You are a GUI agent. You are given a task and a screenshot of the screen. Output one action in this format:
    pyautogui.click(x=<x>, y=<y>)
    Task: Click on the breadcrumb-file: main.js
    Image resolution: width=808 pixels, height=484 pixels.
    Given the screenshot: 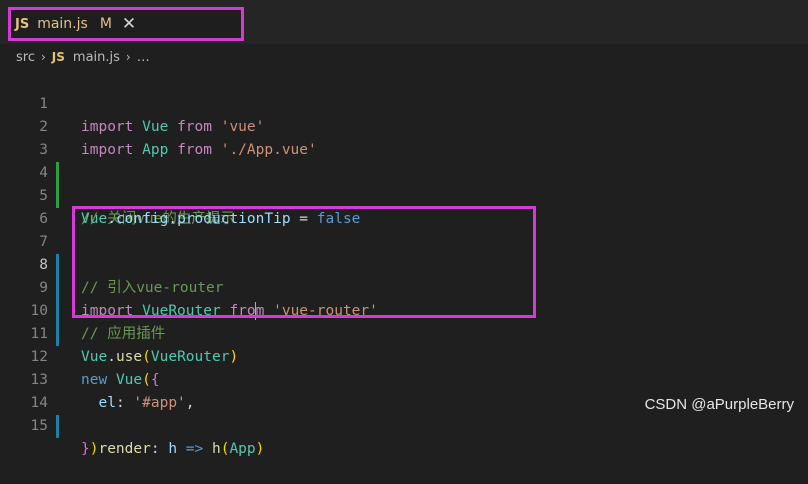 What is the action you would take?
    pyautogui.click(x=96, y=57)
    